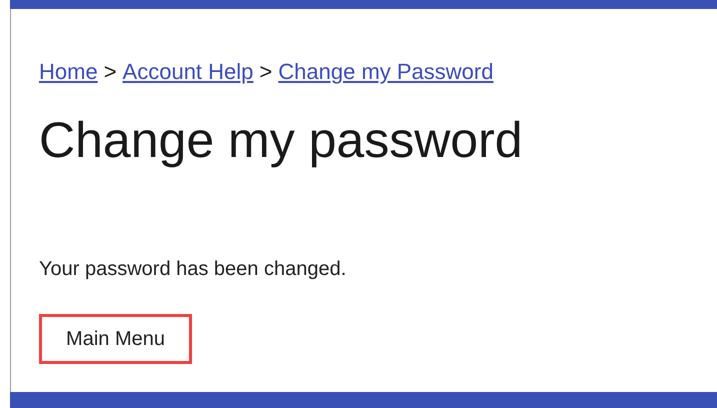 This screenshot has height=408, width=717. Describe the element at coordinates (115, 339) in the screenshot. I see `main-menu-button: Main Menu` at that location.